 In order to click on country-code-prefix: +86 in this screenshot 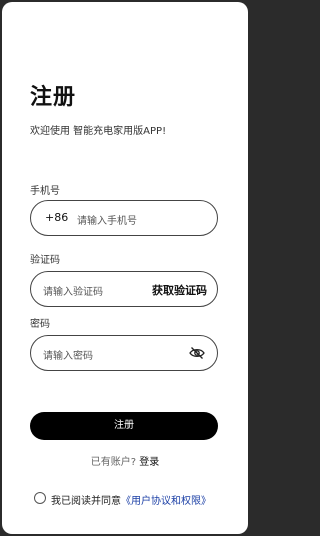, I will do `click(56, 217)`.